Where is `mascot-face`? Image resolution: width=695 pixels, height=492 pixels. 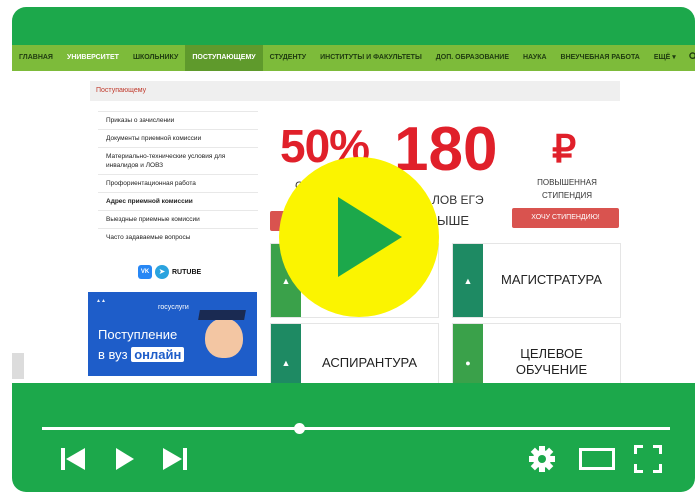
mascot-face is located at coordinates (224, 338).